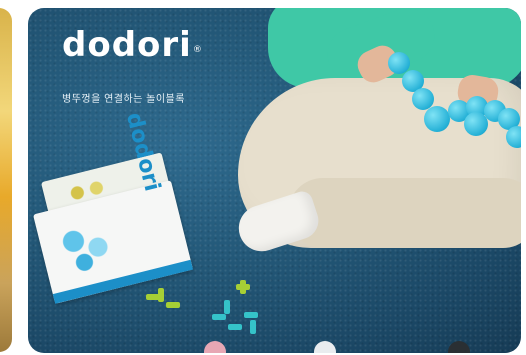  What do you see at coordinates (123, 99) in the screenshot?
I see `banner-tagline: 병뚜껑을 연결하는 놀이블록` at bounding box center [123, 99].